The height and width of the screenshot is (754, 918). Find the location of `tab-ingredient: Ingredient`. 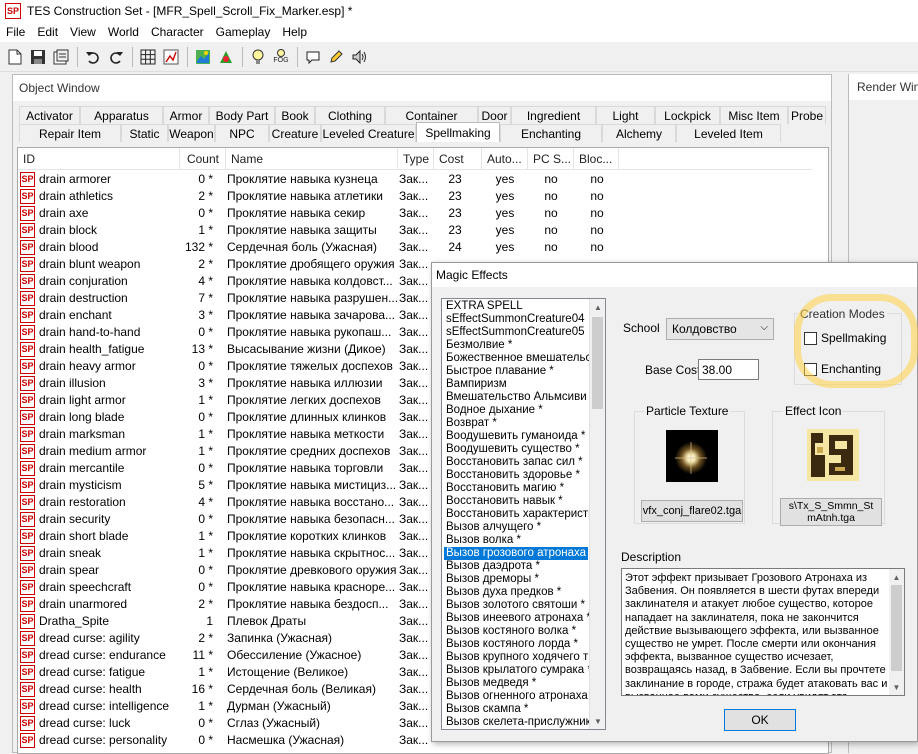

tab-ingredient: Ingredient is located at coordinates (553, 115).